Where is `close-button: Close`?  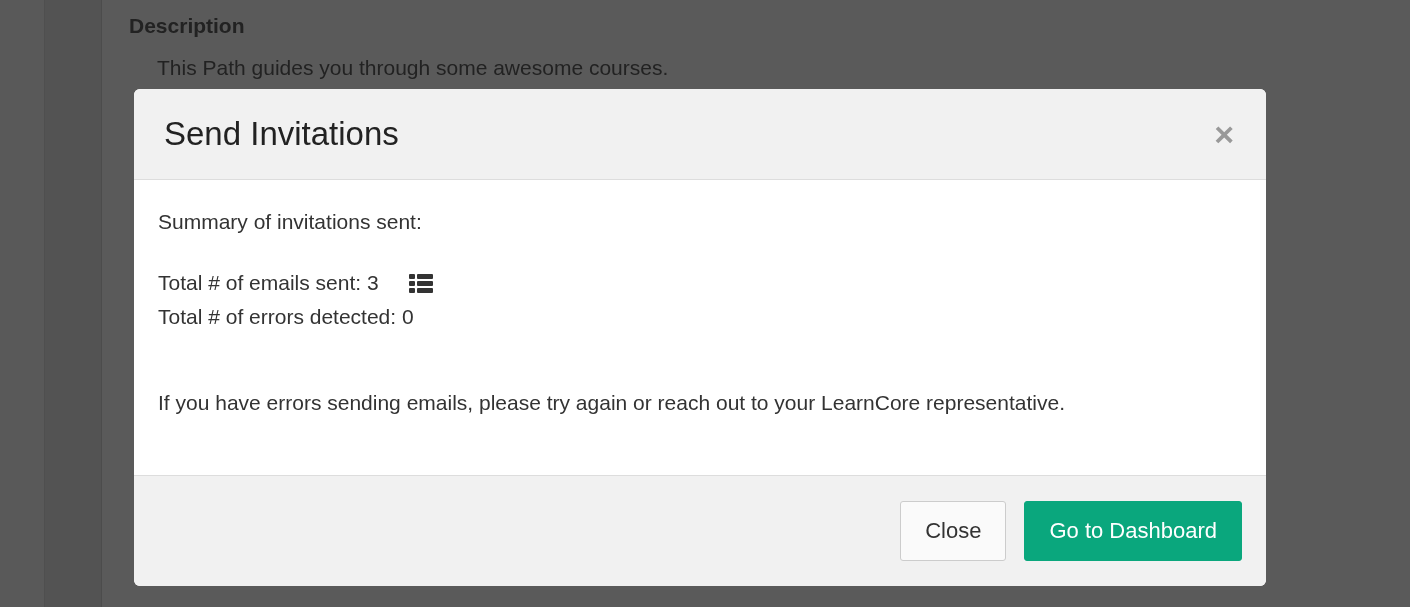 close-button: Close is located at coordinates (953, 531).